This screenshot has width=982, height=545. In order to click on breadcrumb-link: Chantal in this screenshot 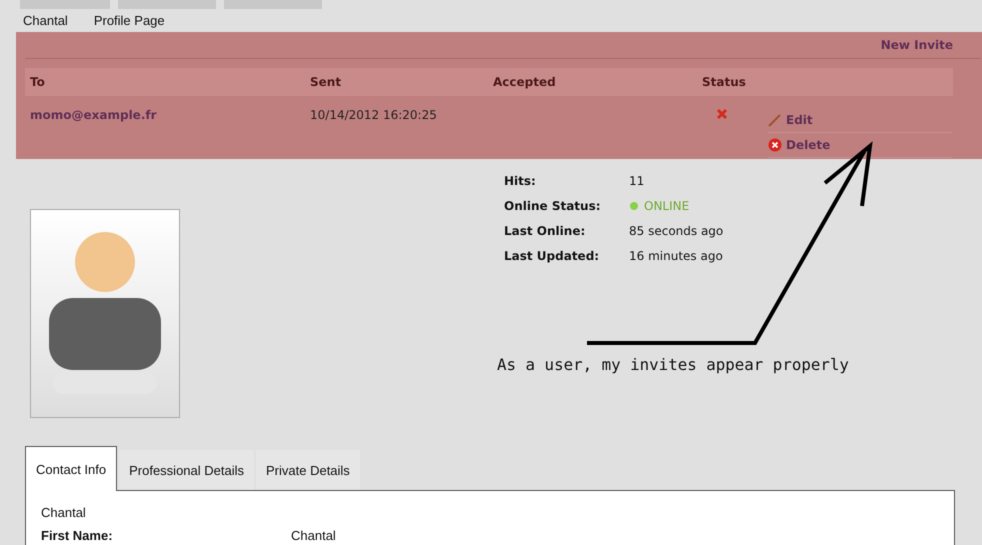, I will do `click(45, 20)`.